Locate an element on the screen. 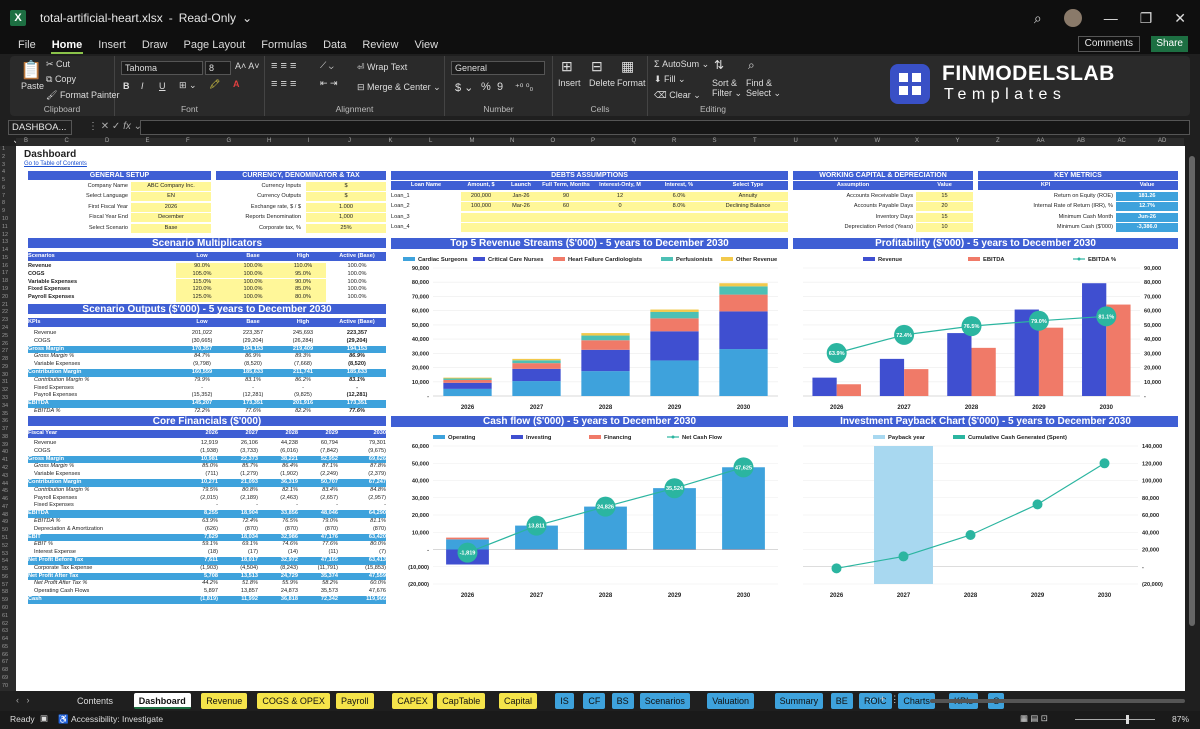 This screenshot has width=1200, height=729. row-header: 40 is located at coordinates (5, 452).